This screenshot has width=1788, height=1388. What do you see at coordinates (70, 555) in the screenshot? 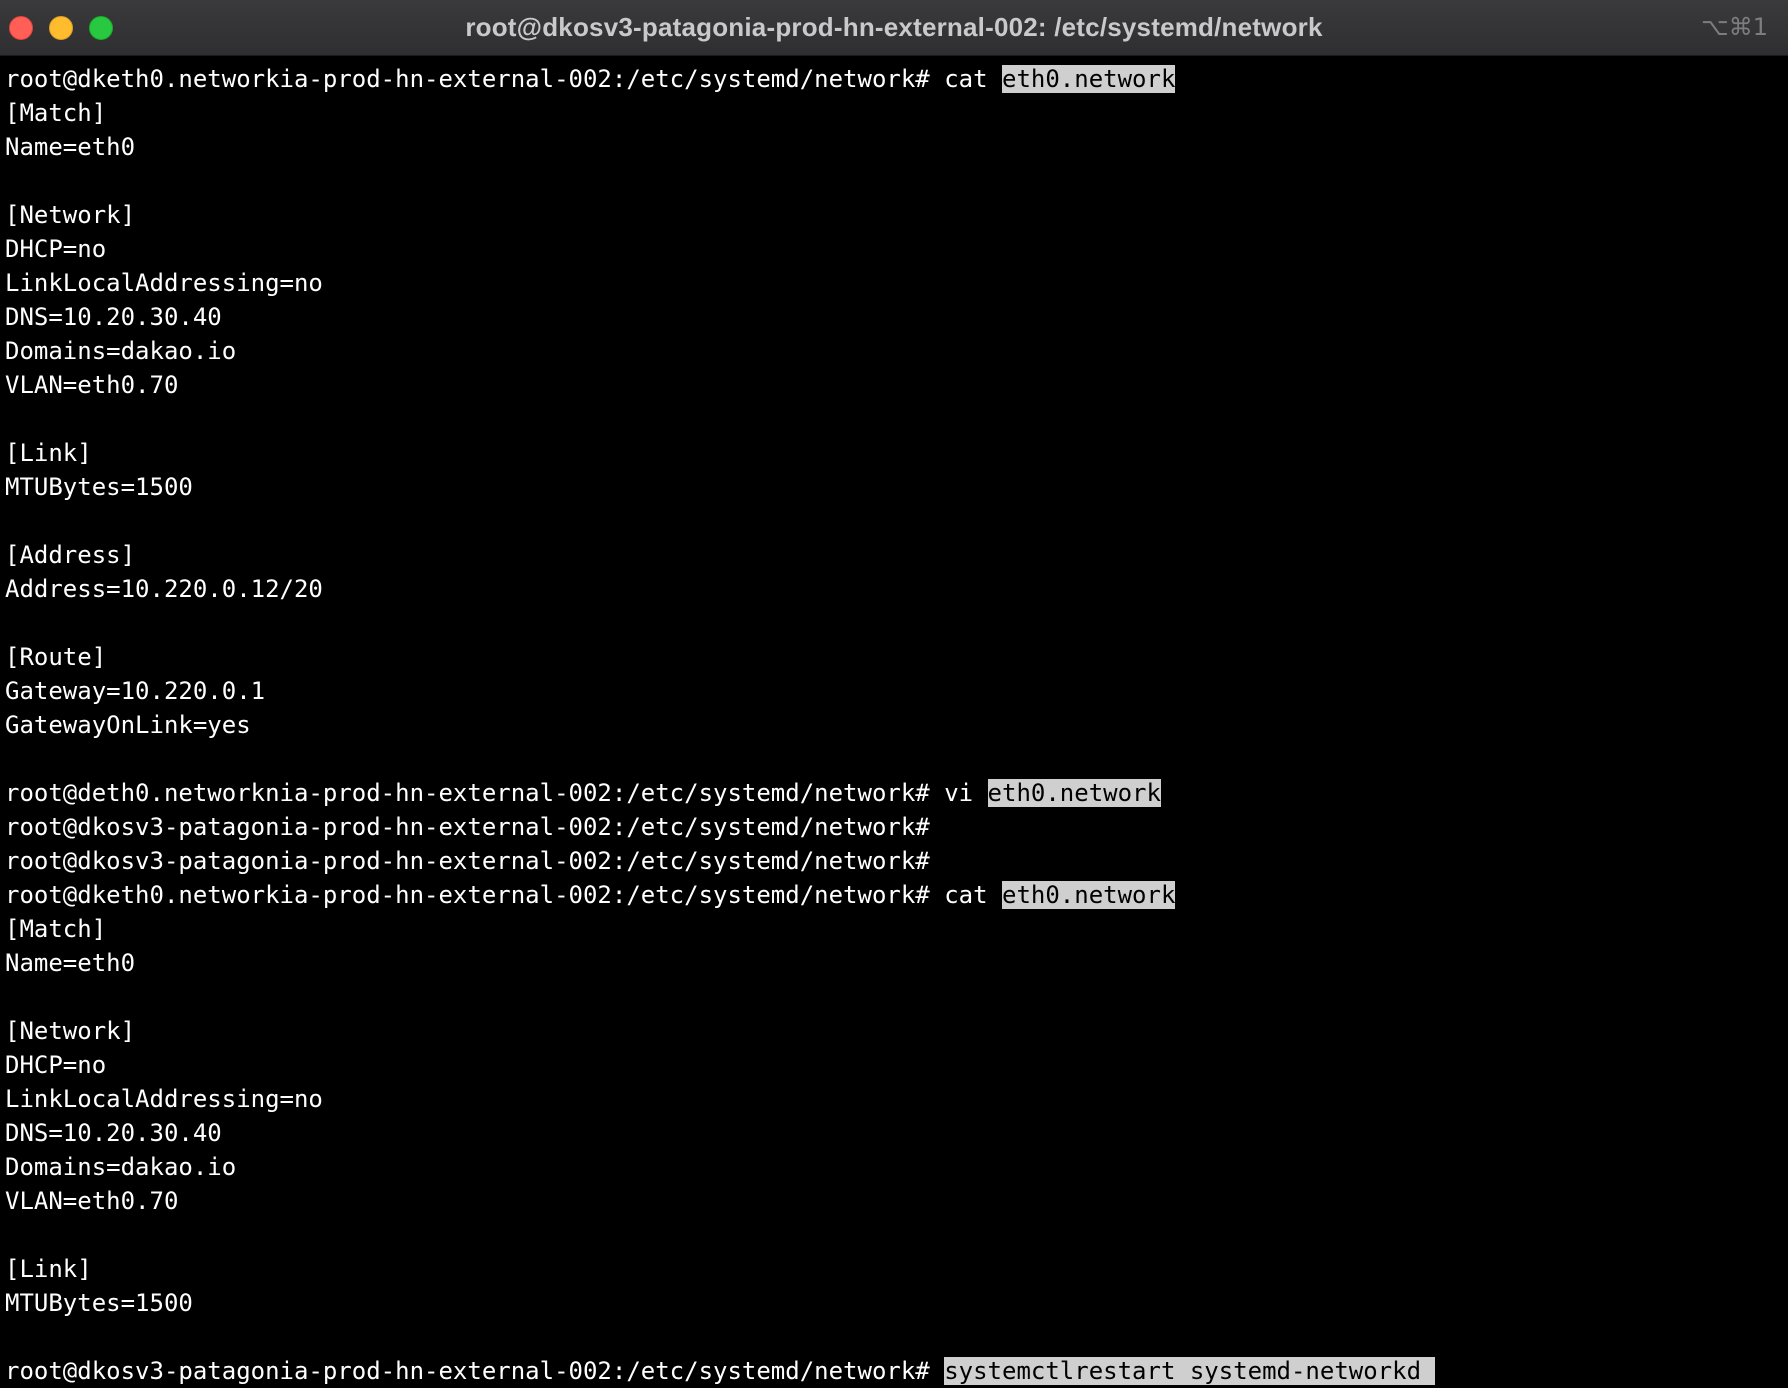
I see `output-line: [Address]` at bounding box center [70, 555].